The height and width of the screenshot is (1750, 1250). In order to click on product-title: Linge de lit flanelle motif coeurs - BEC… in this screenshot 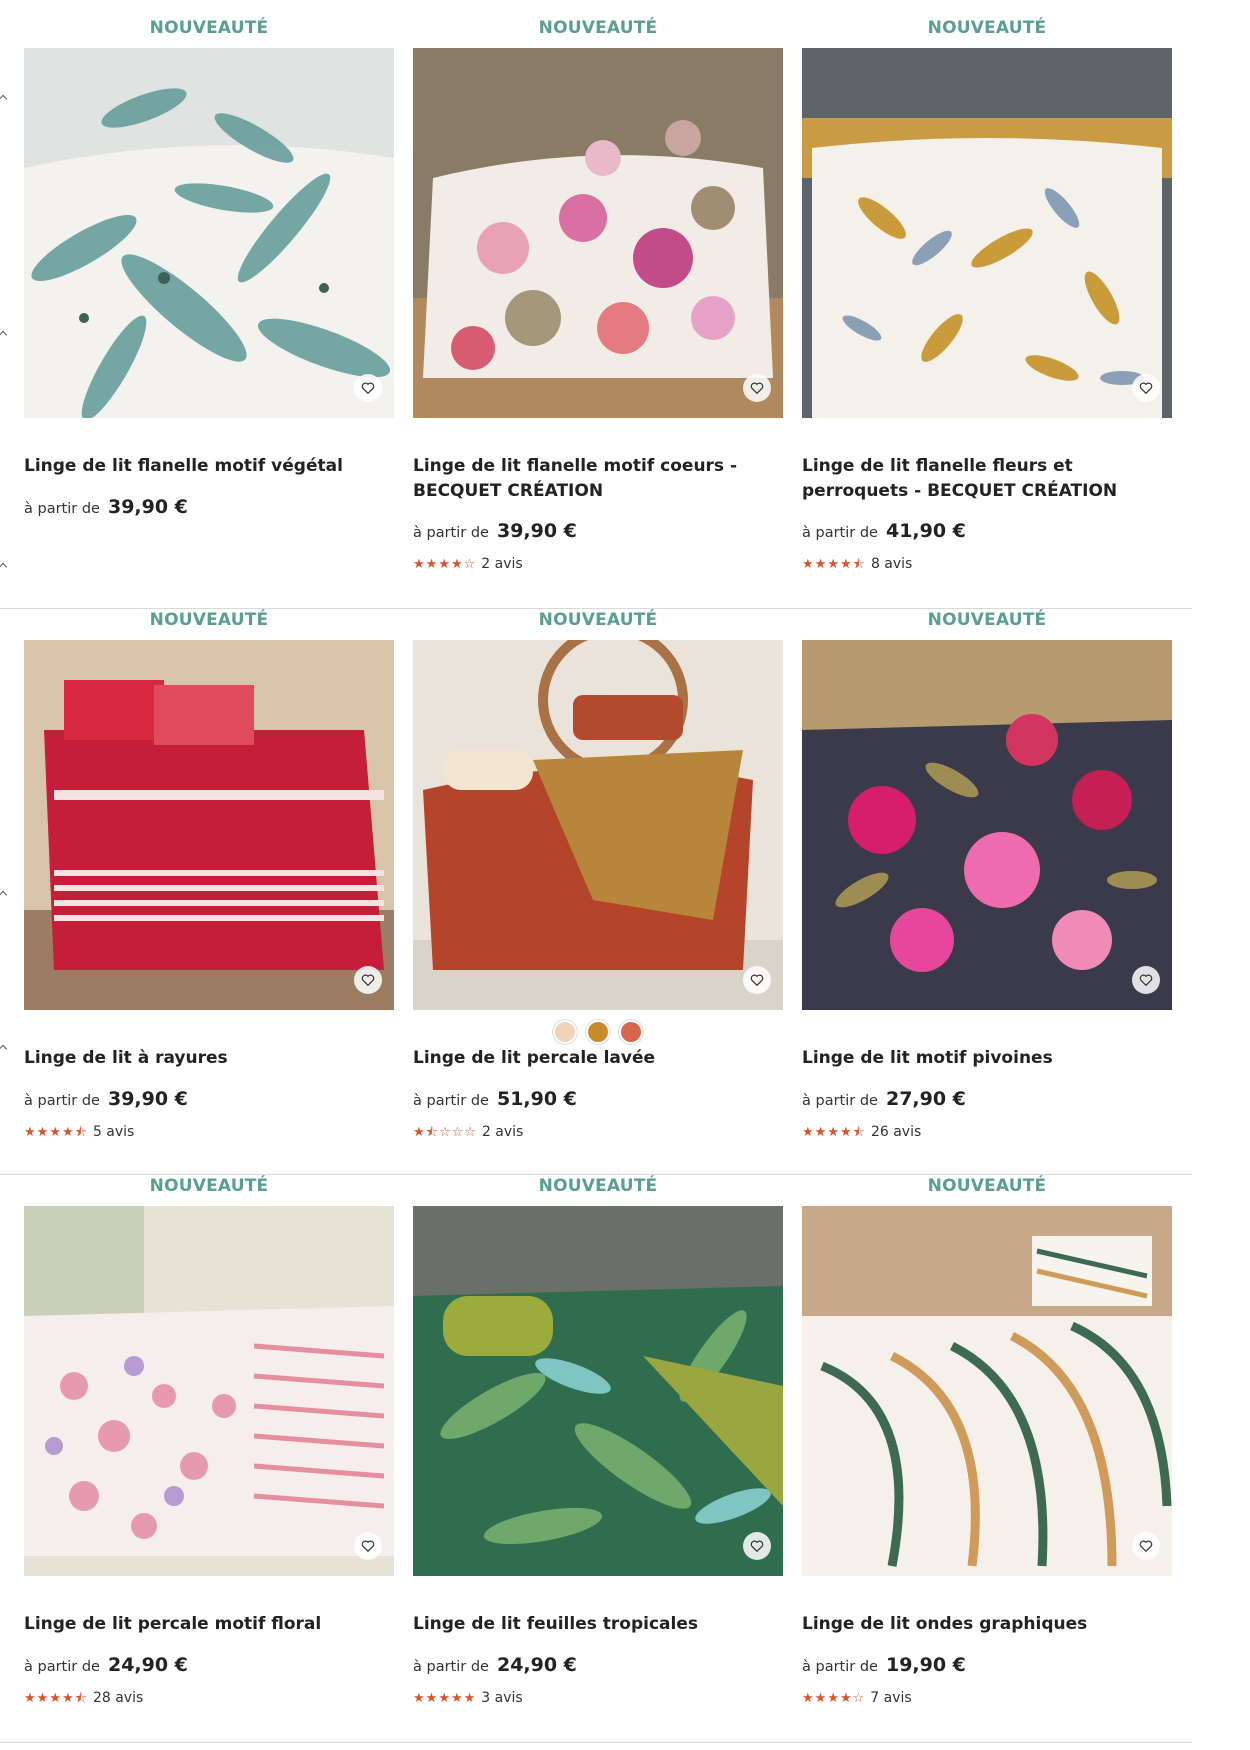, I will do `click(598, 479)`.